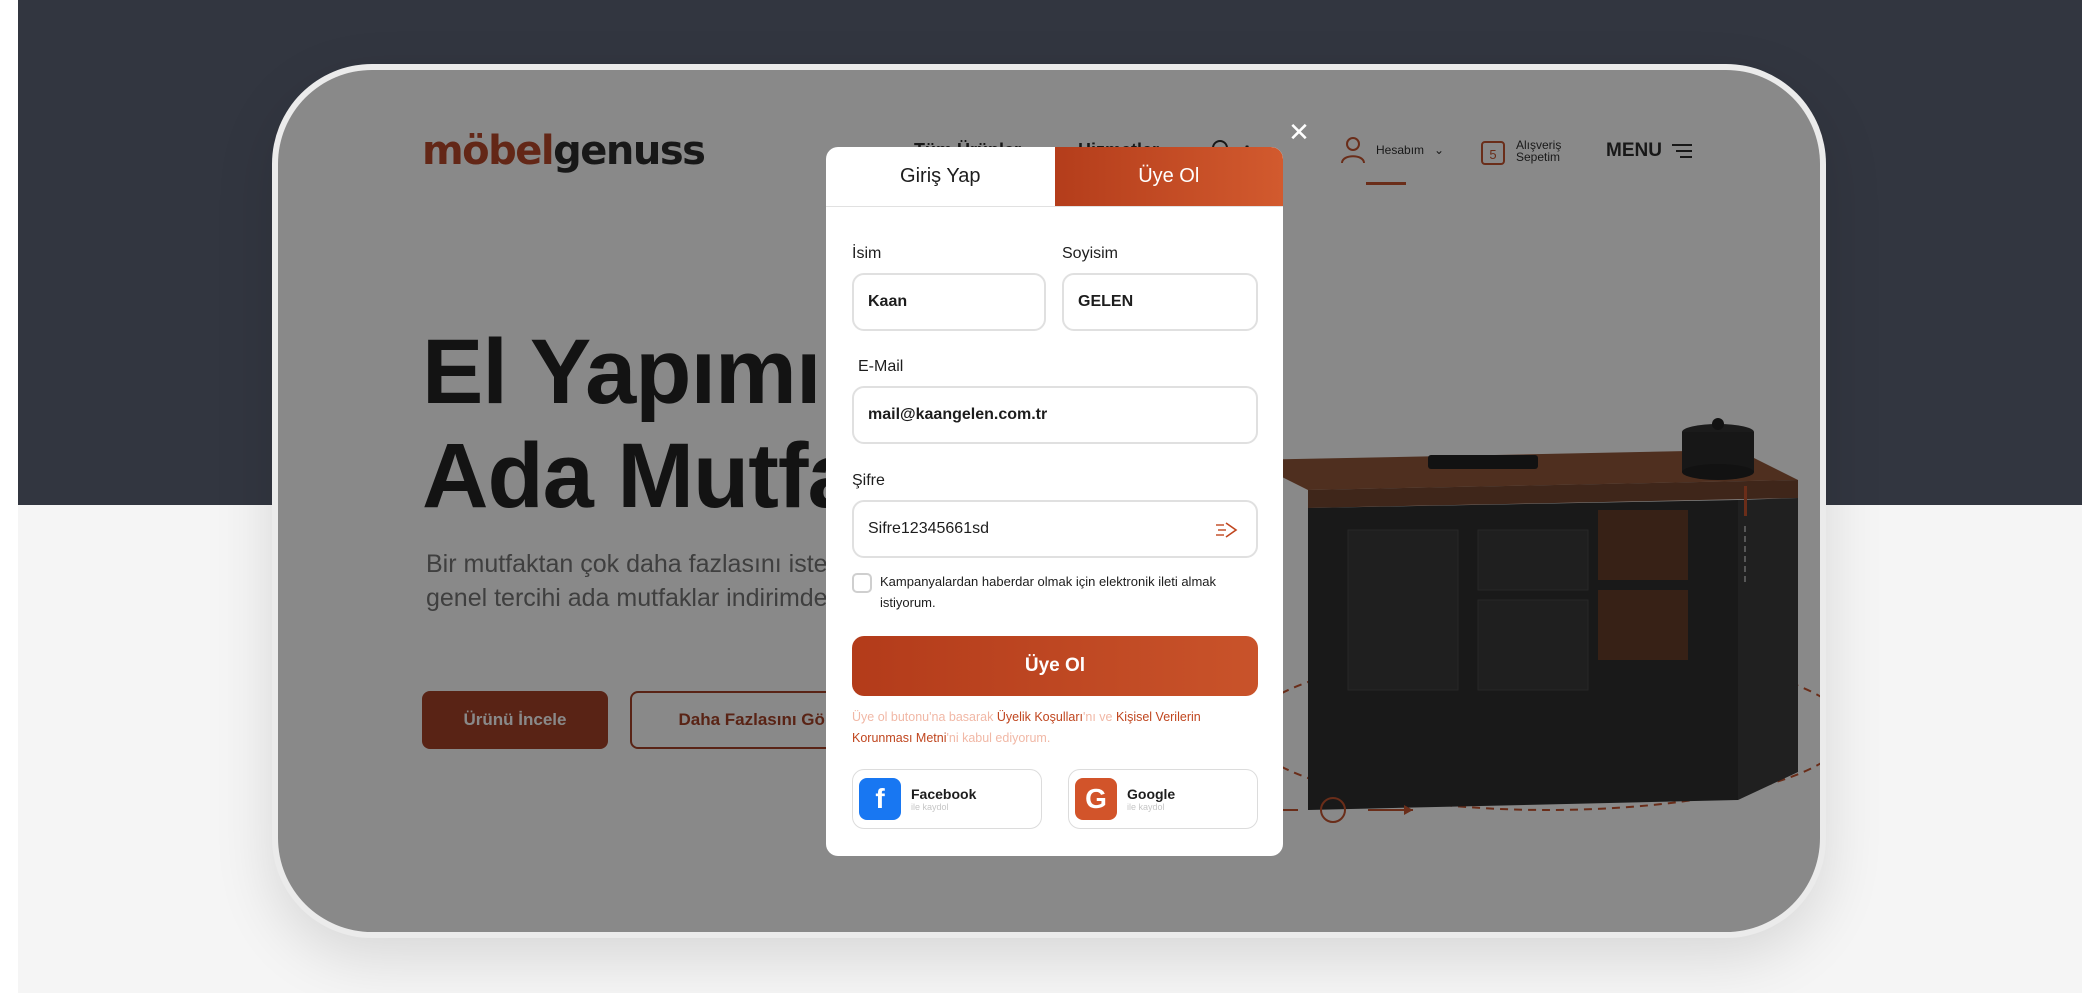  Describe the element at coordinates (940, 176) in the screenshot. I see `tab-login: Giriş Yap` at that location.